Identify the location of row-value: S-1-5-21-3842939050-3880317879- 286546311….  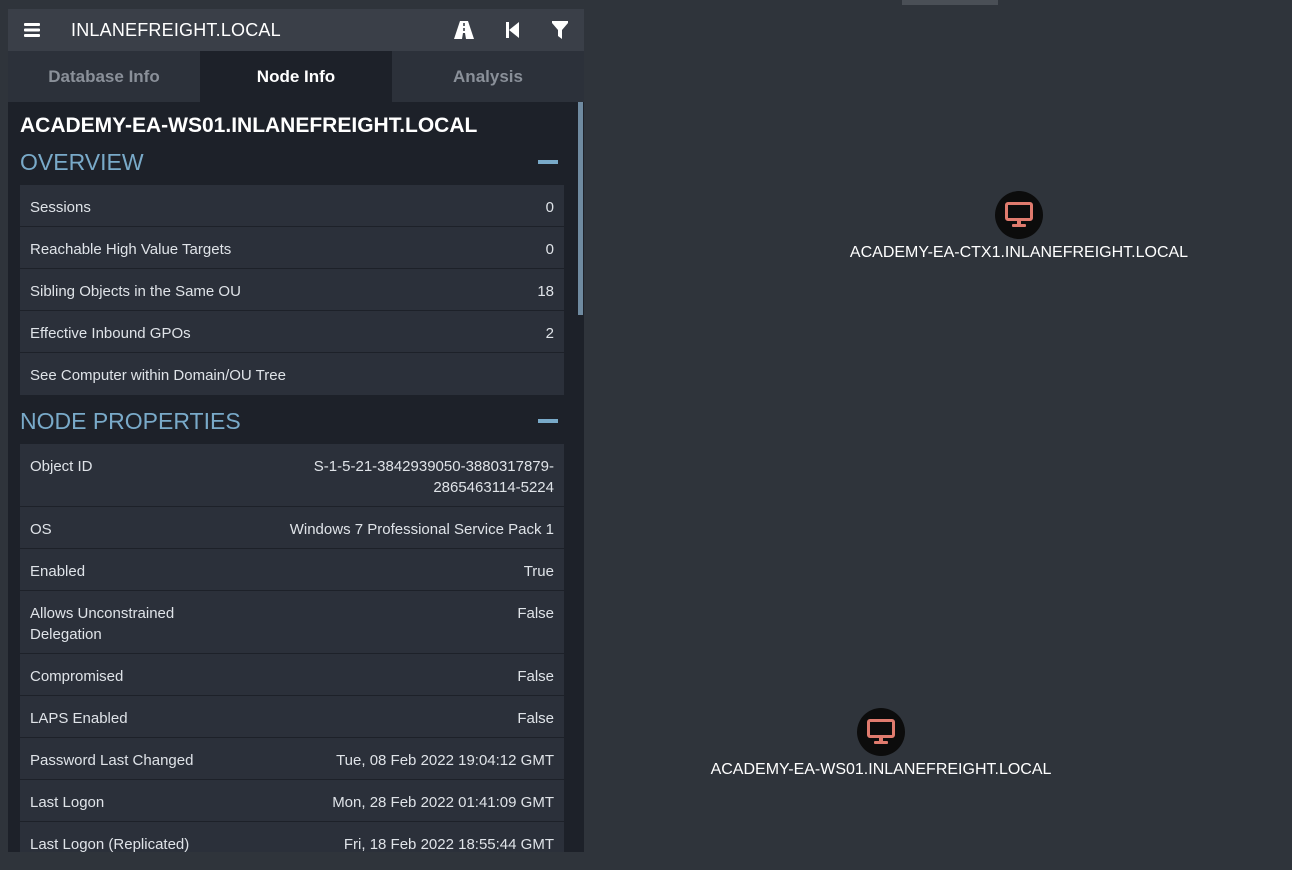
(433, 477).